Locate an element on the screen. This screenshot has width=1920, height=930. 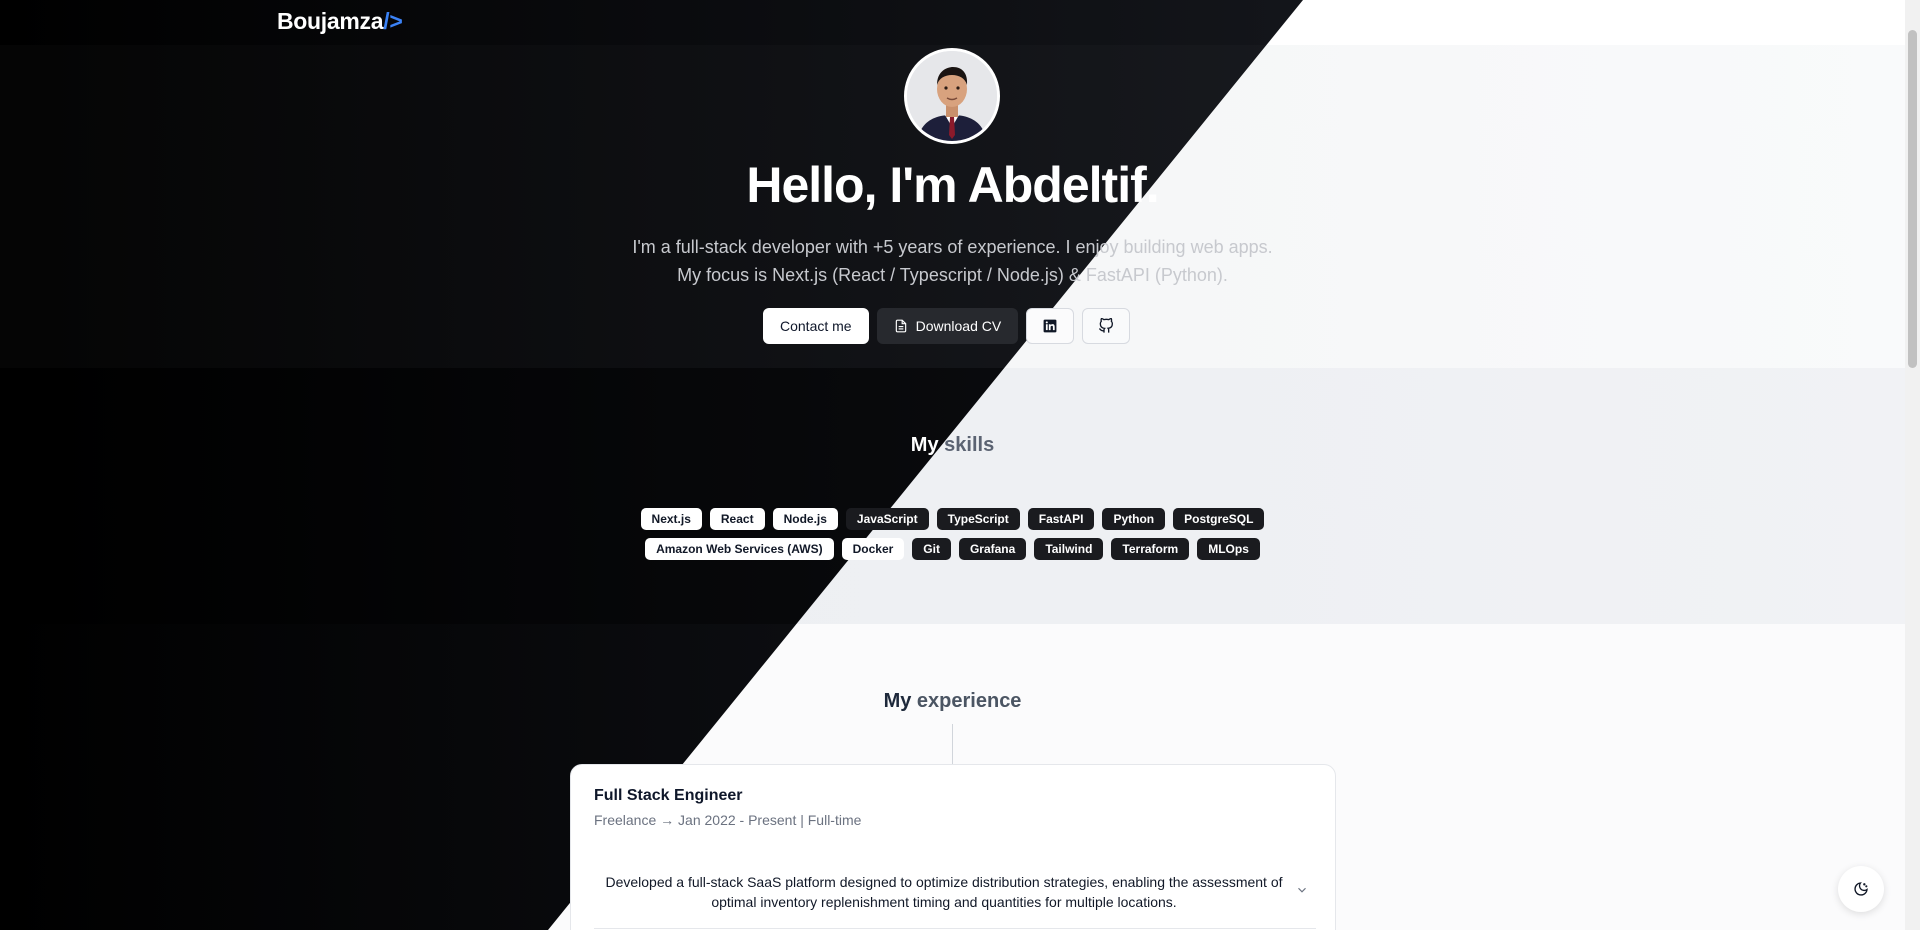
skills-title-word1: My is located at coordinates (924, 447).